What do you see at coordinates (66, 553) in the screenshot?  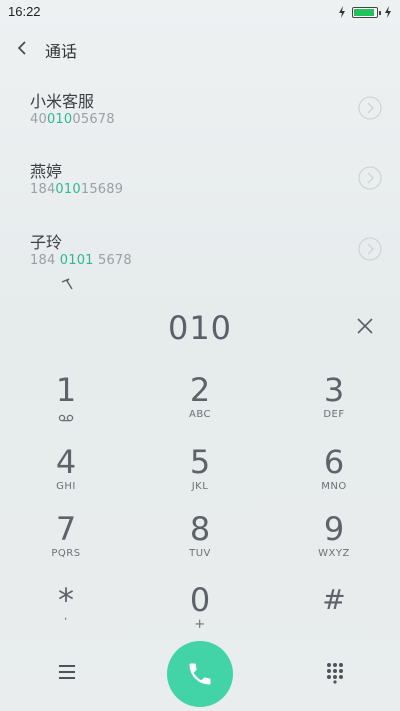 I see `key-letters: PQRS` at bounding box center [66, 553].